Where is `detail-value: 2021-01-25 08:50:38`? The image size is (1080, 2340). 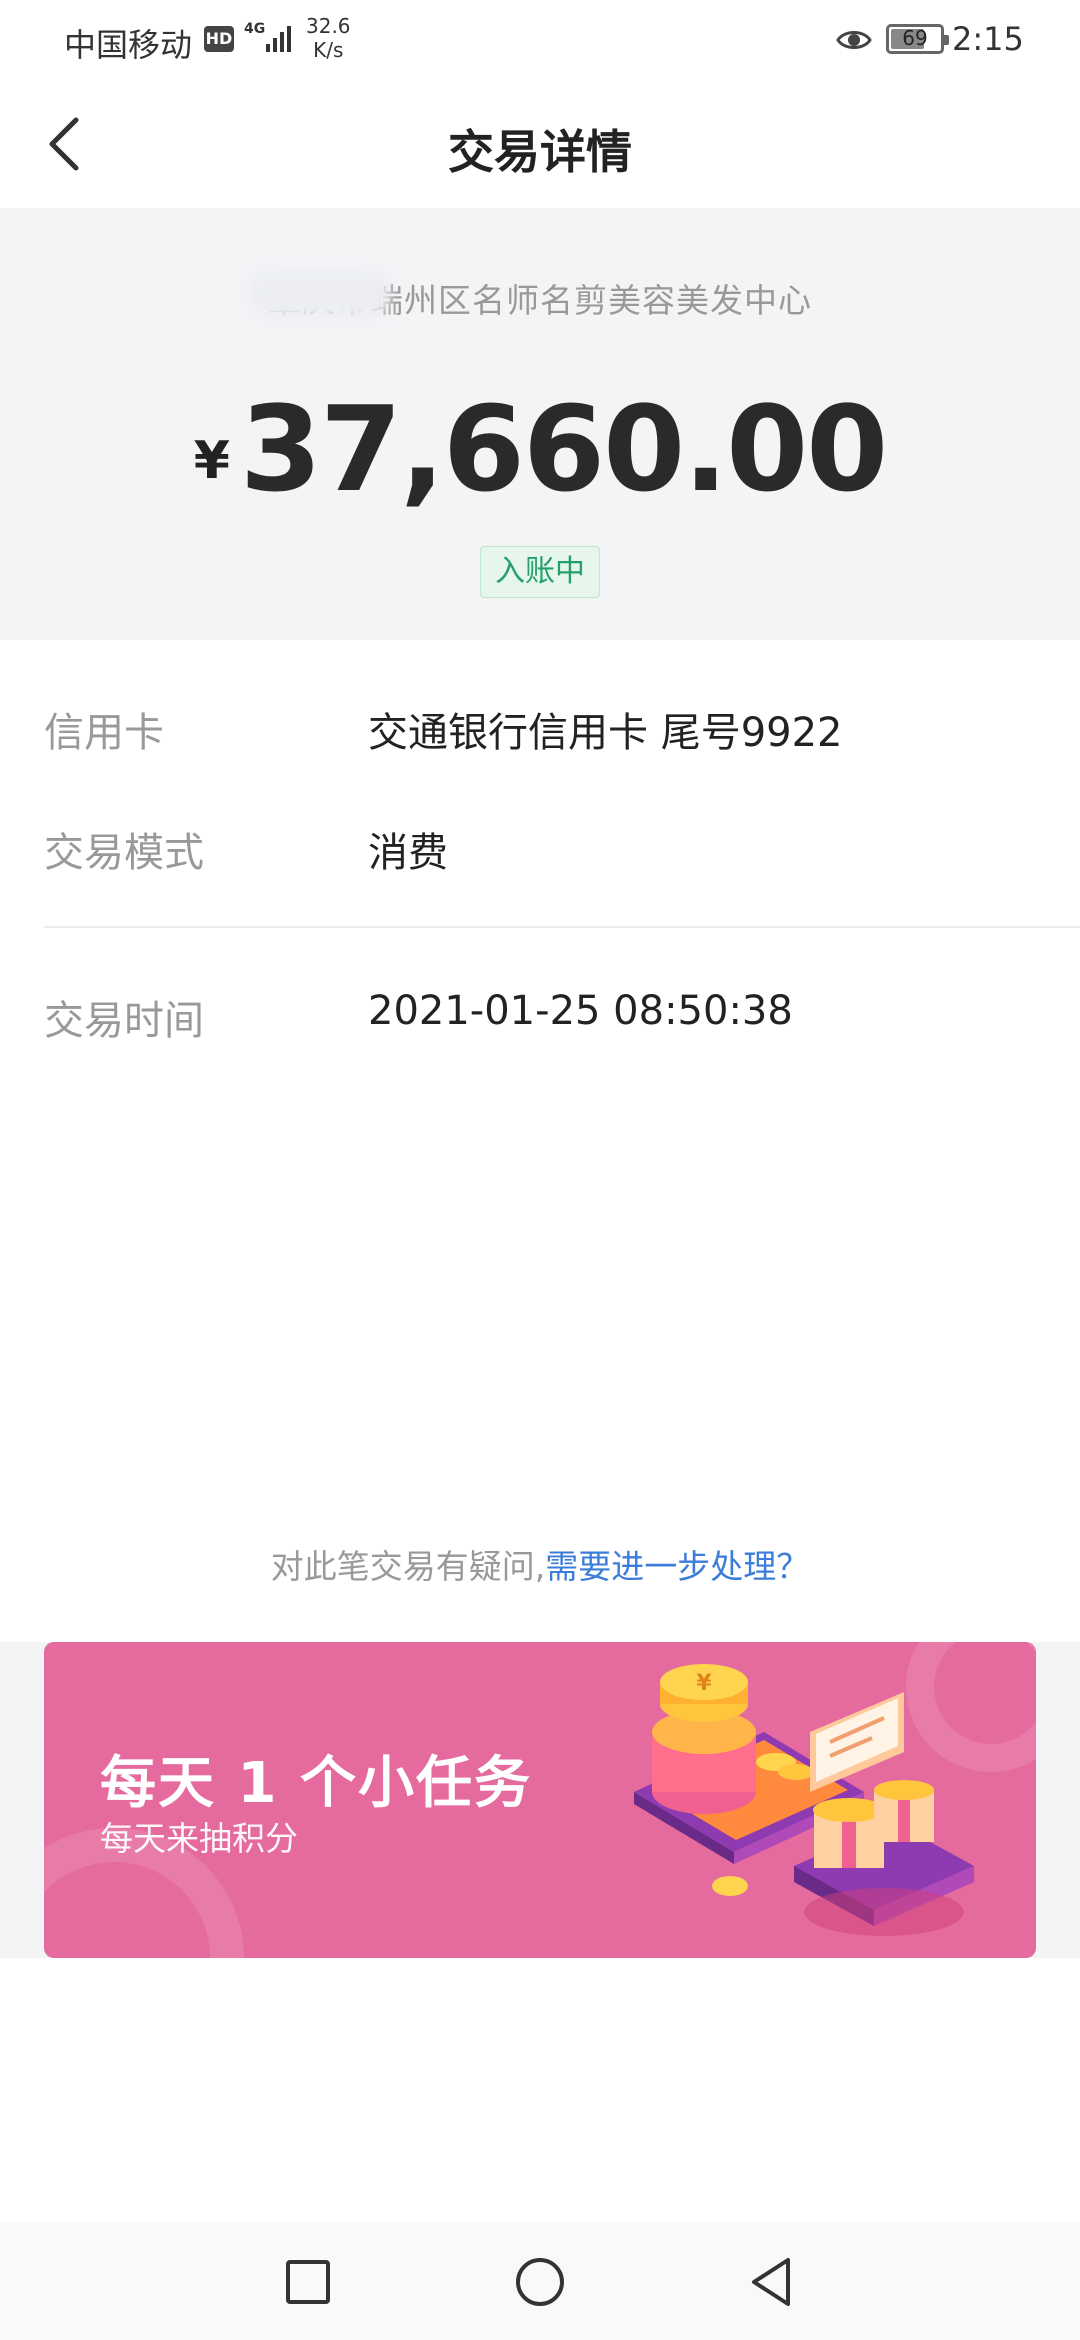
detail-value: 2021-01-25 08:50:38 is located at coordinates (580, 1011).